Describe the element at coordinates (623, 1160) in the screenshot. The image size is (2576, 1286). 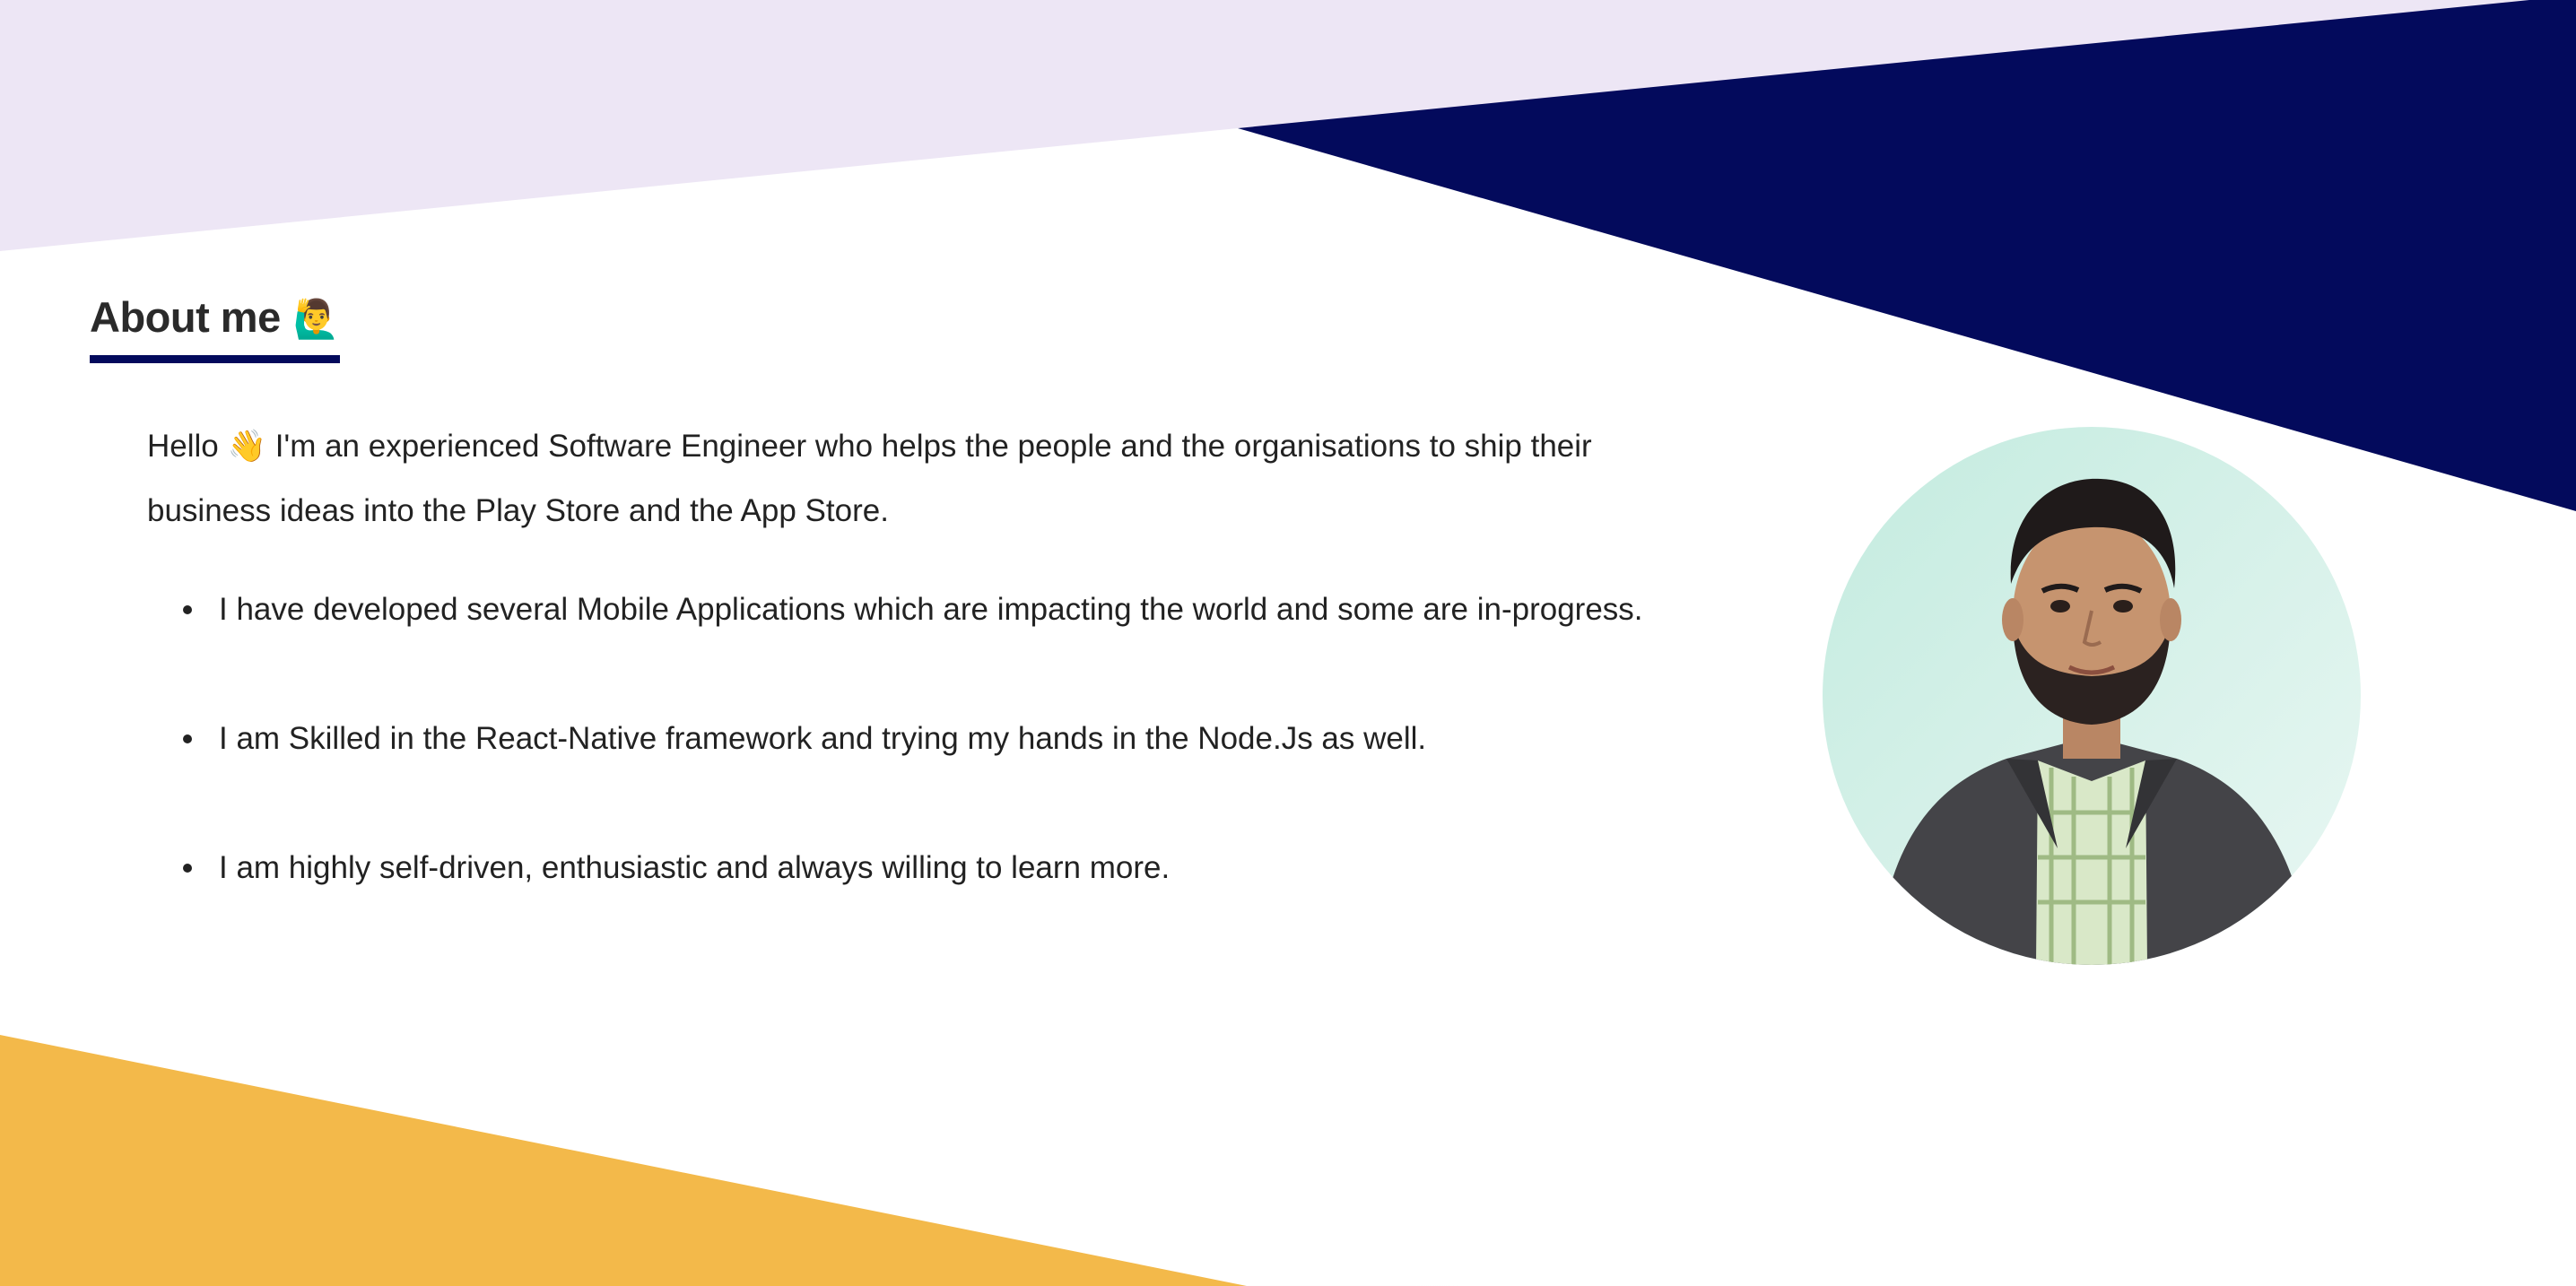
I see `mustard-bottom-shape` at that location.